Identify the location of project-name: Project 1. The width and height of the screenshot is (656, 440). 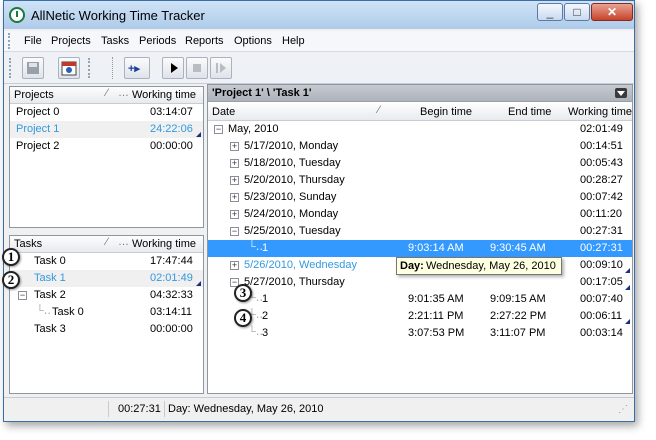
(38, 129).